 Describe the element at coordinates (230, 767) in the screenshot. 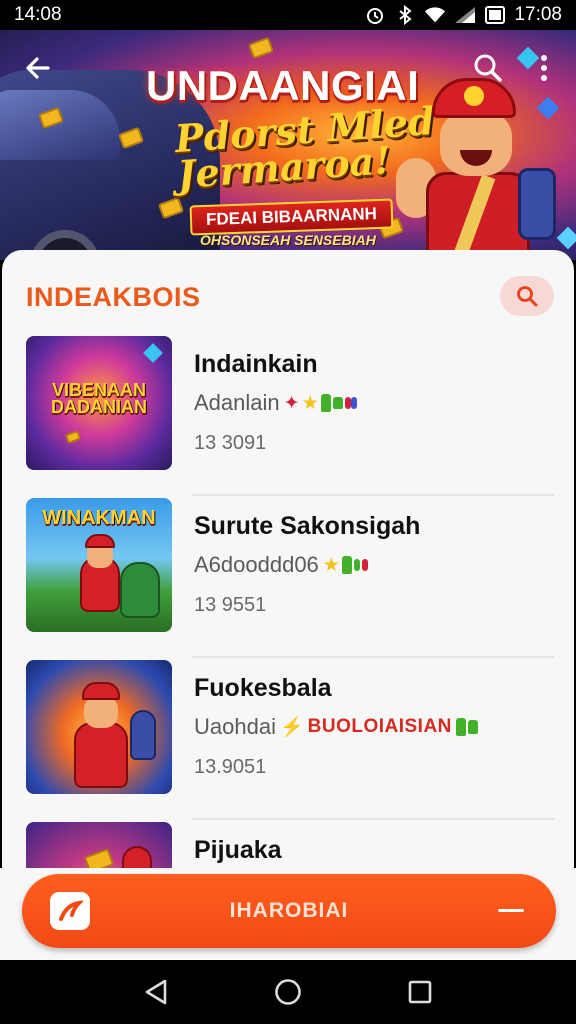

I see `game-count: 13.9051` at that location.